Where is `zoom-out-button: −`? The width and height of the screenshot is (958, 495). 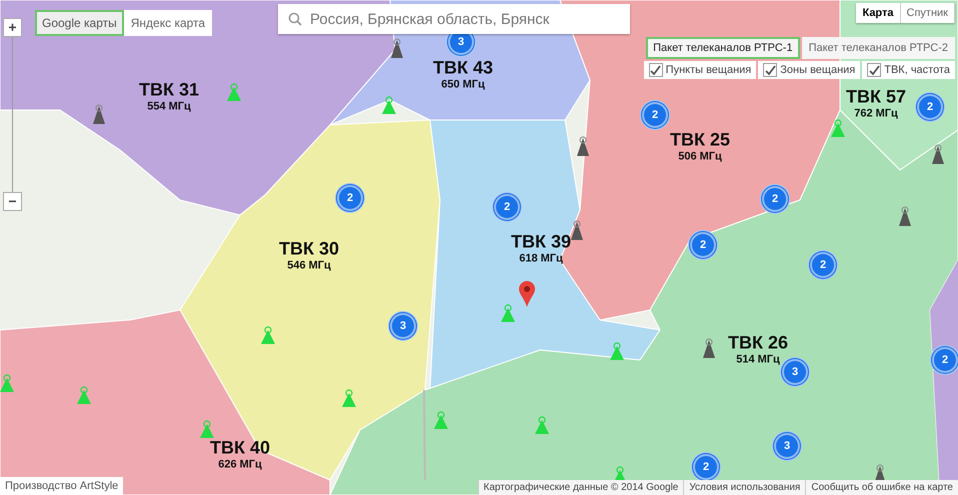 zoom-out-button: − is located at coordinates (12, 201).